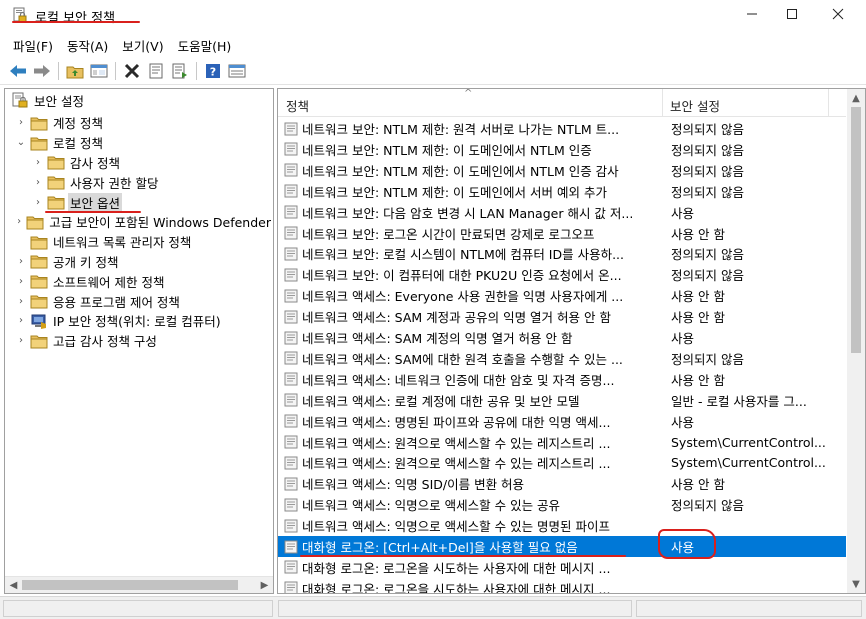 The height and width of the screenshot is (619, 866). Describe the element at coordinates (87, 45) in the screenshot. I see `menu-action: 동작(A)` at that location.